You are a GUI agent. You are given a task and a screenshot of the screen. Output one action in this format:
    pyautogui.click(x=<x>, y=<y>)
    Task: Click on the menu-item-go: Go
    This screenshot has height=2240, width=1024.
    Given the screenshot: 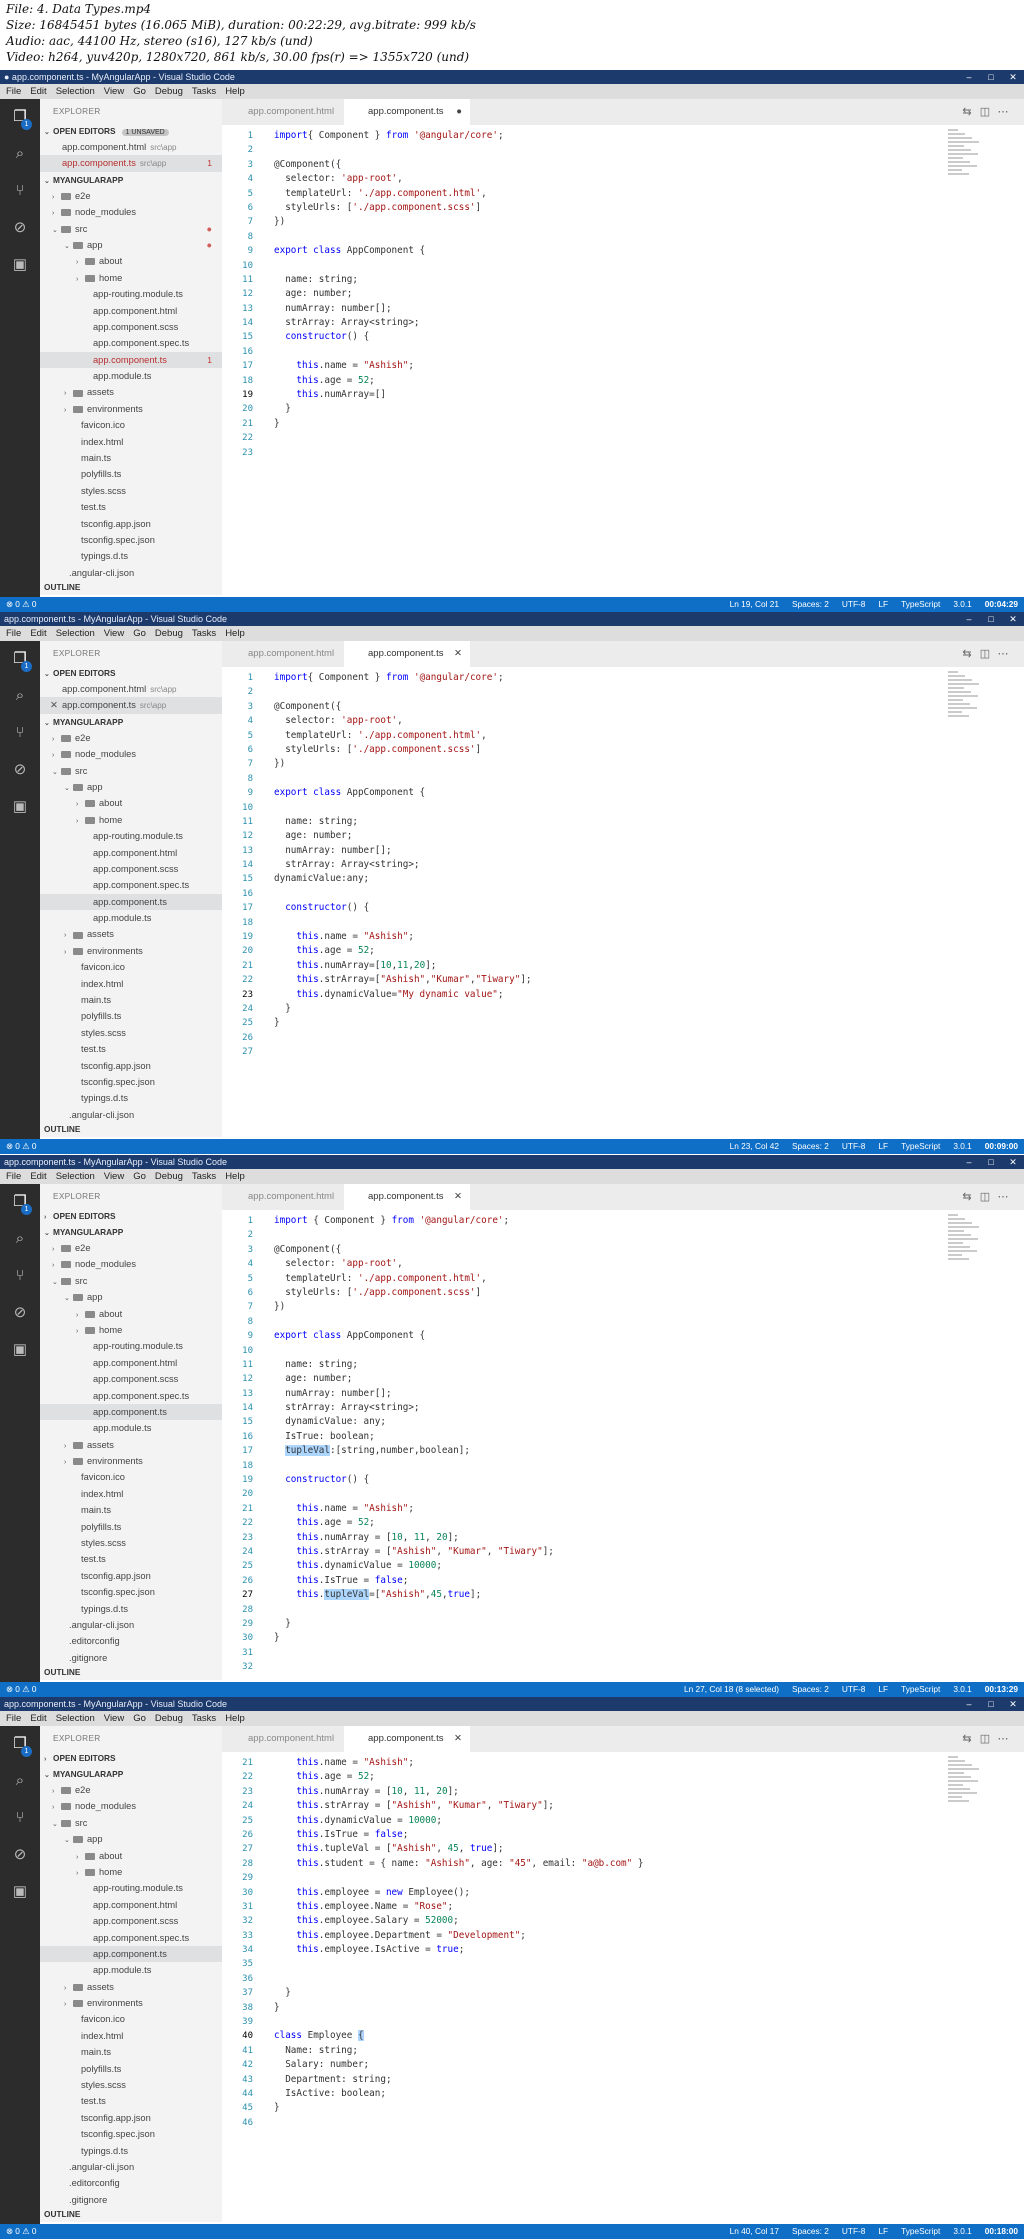 What is the action you would take?
    pyautogui.click(x=139, y=1176)
    